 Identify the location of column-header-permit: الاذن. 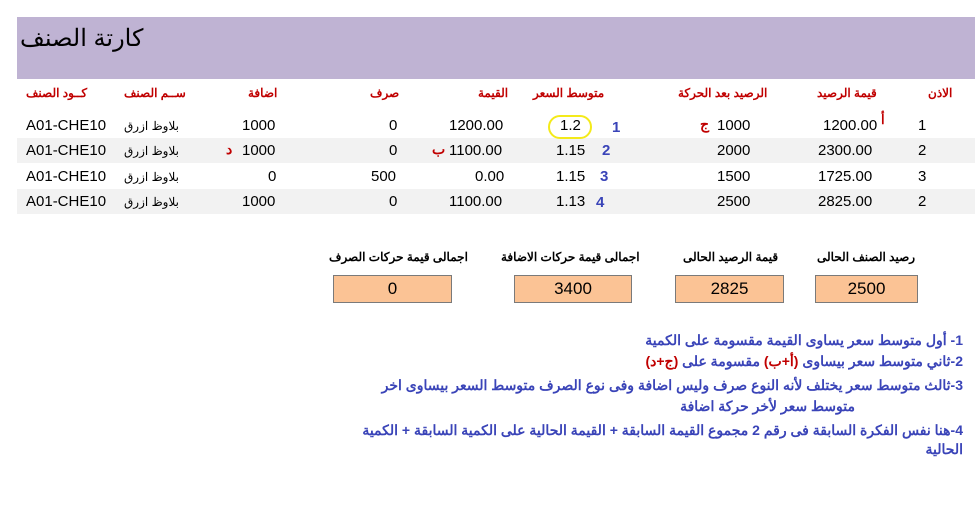
(940, 93).